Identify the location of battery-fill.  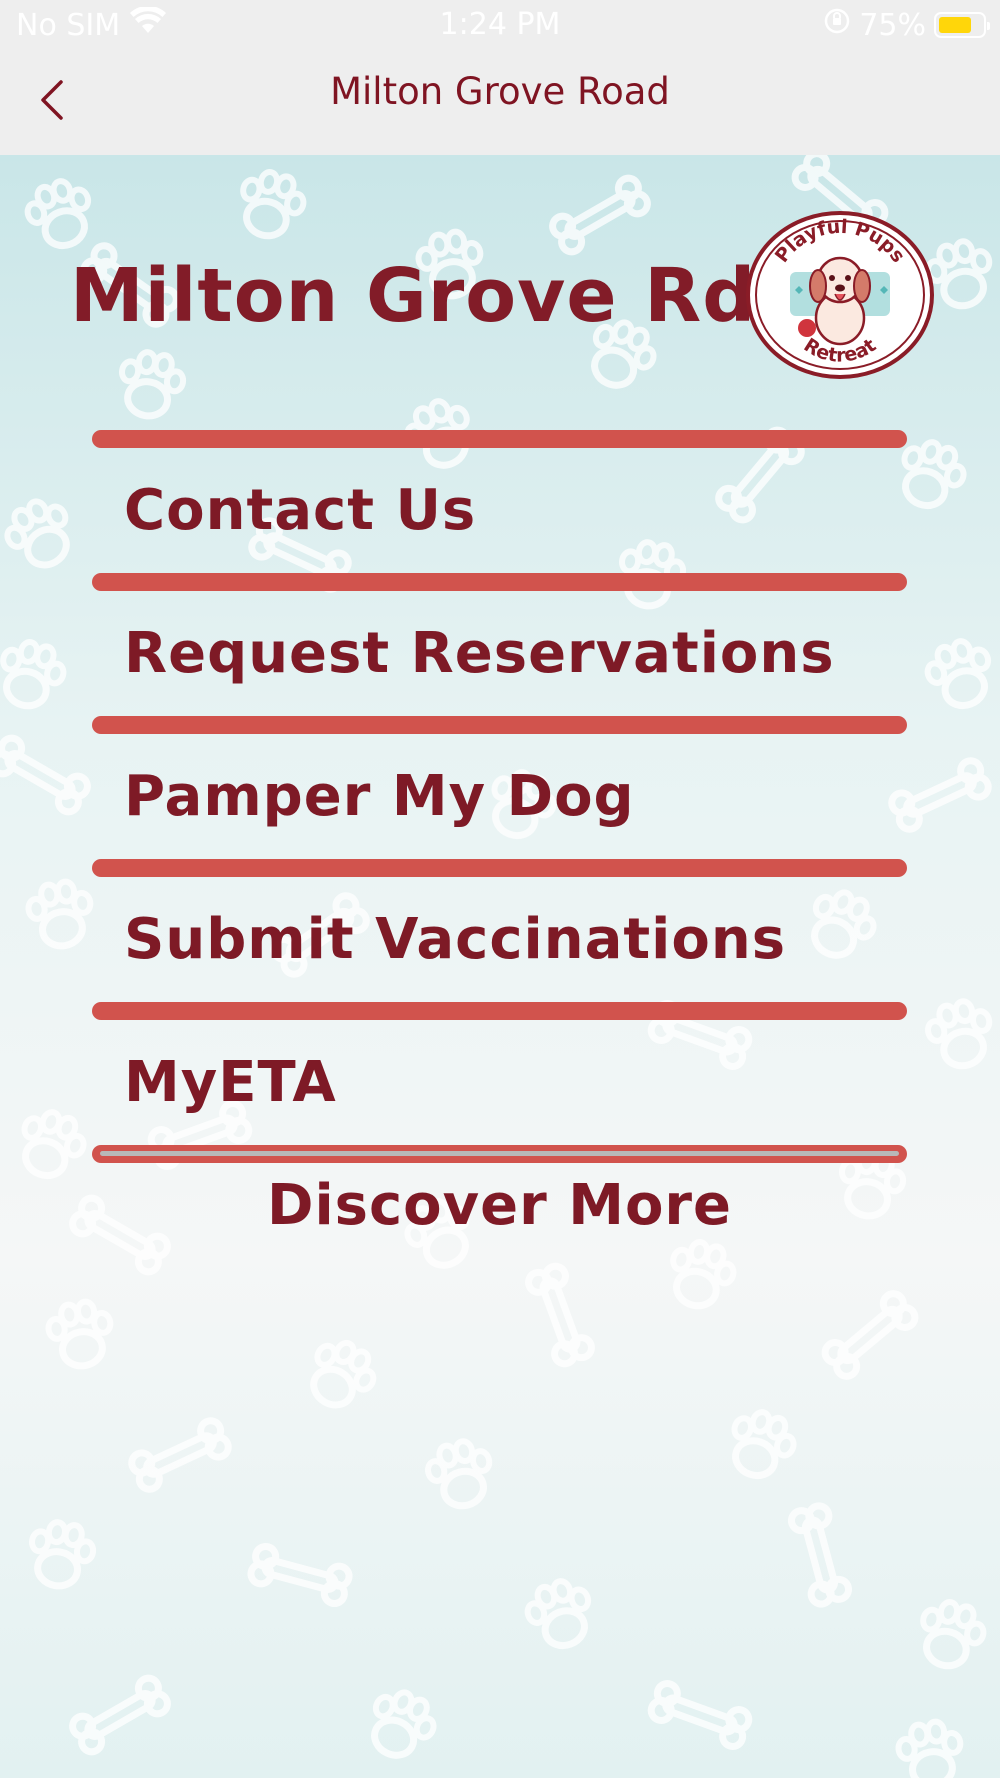
(955, 25).